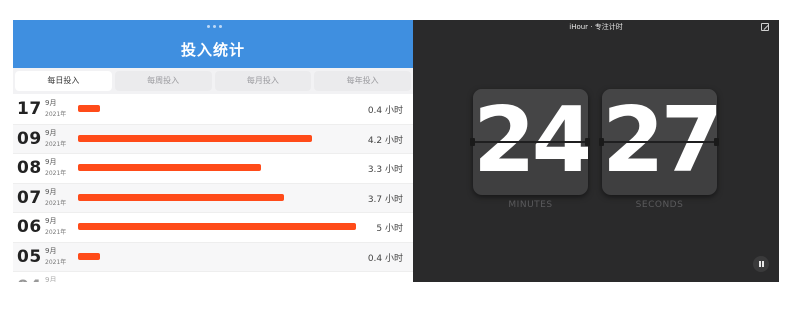 The image size is (795, 318). I want to click on hinge-mid-left, so click(587, 142).